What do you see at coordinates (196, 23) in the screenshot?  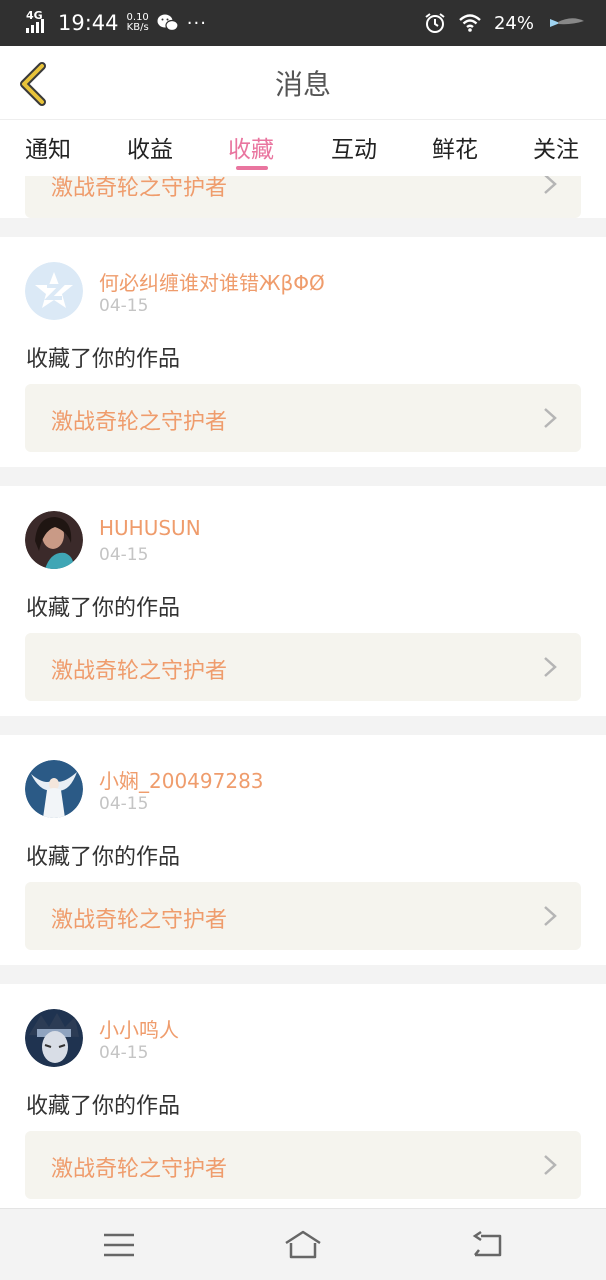 I see `more-notifications-icon: ···` at bounding box center [196, 23].